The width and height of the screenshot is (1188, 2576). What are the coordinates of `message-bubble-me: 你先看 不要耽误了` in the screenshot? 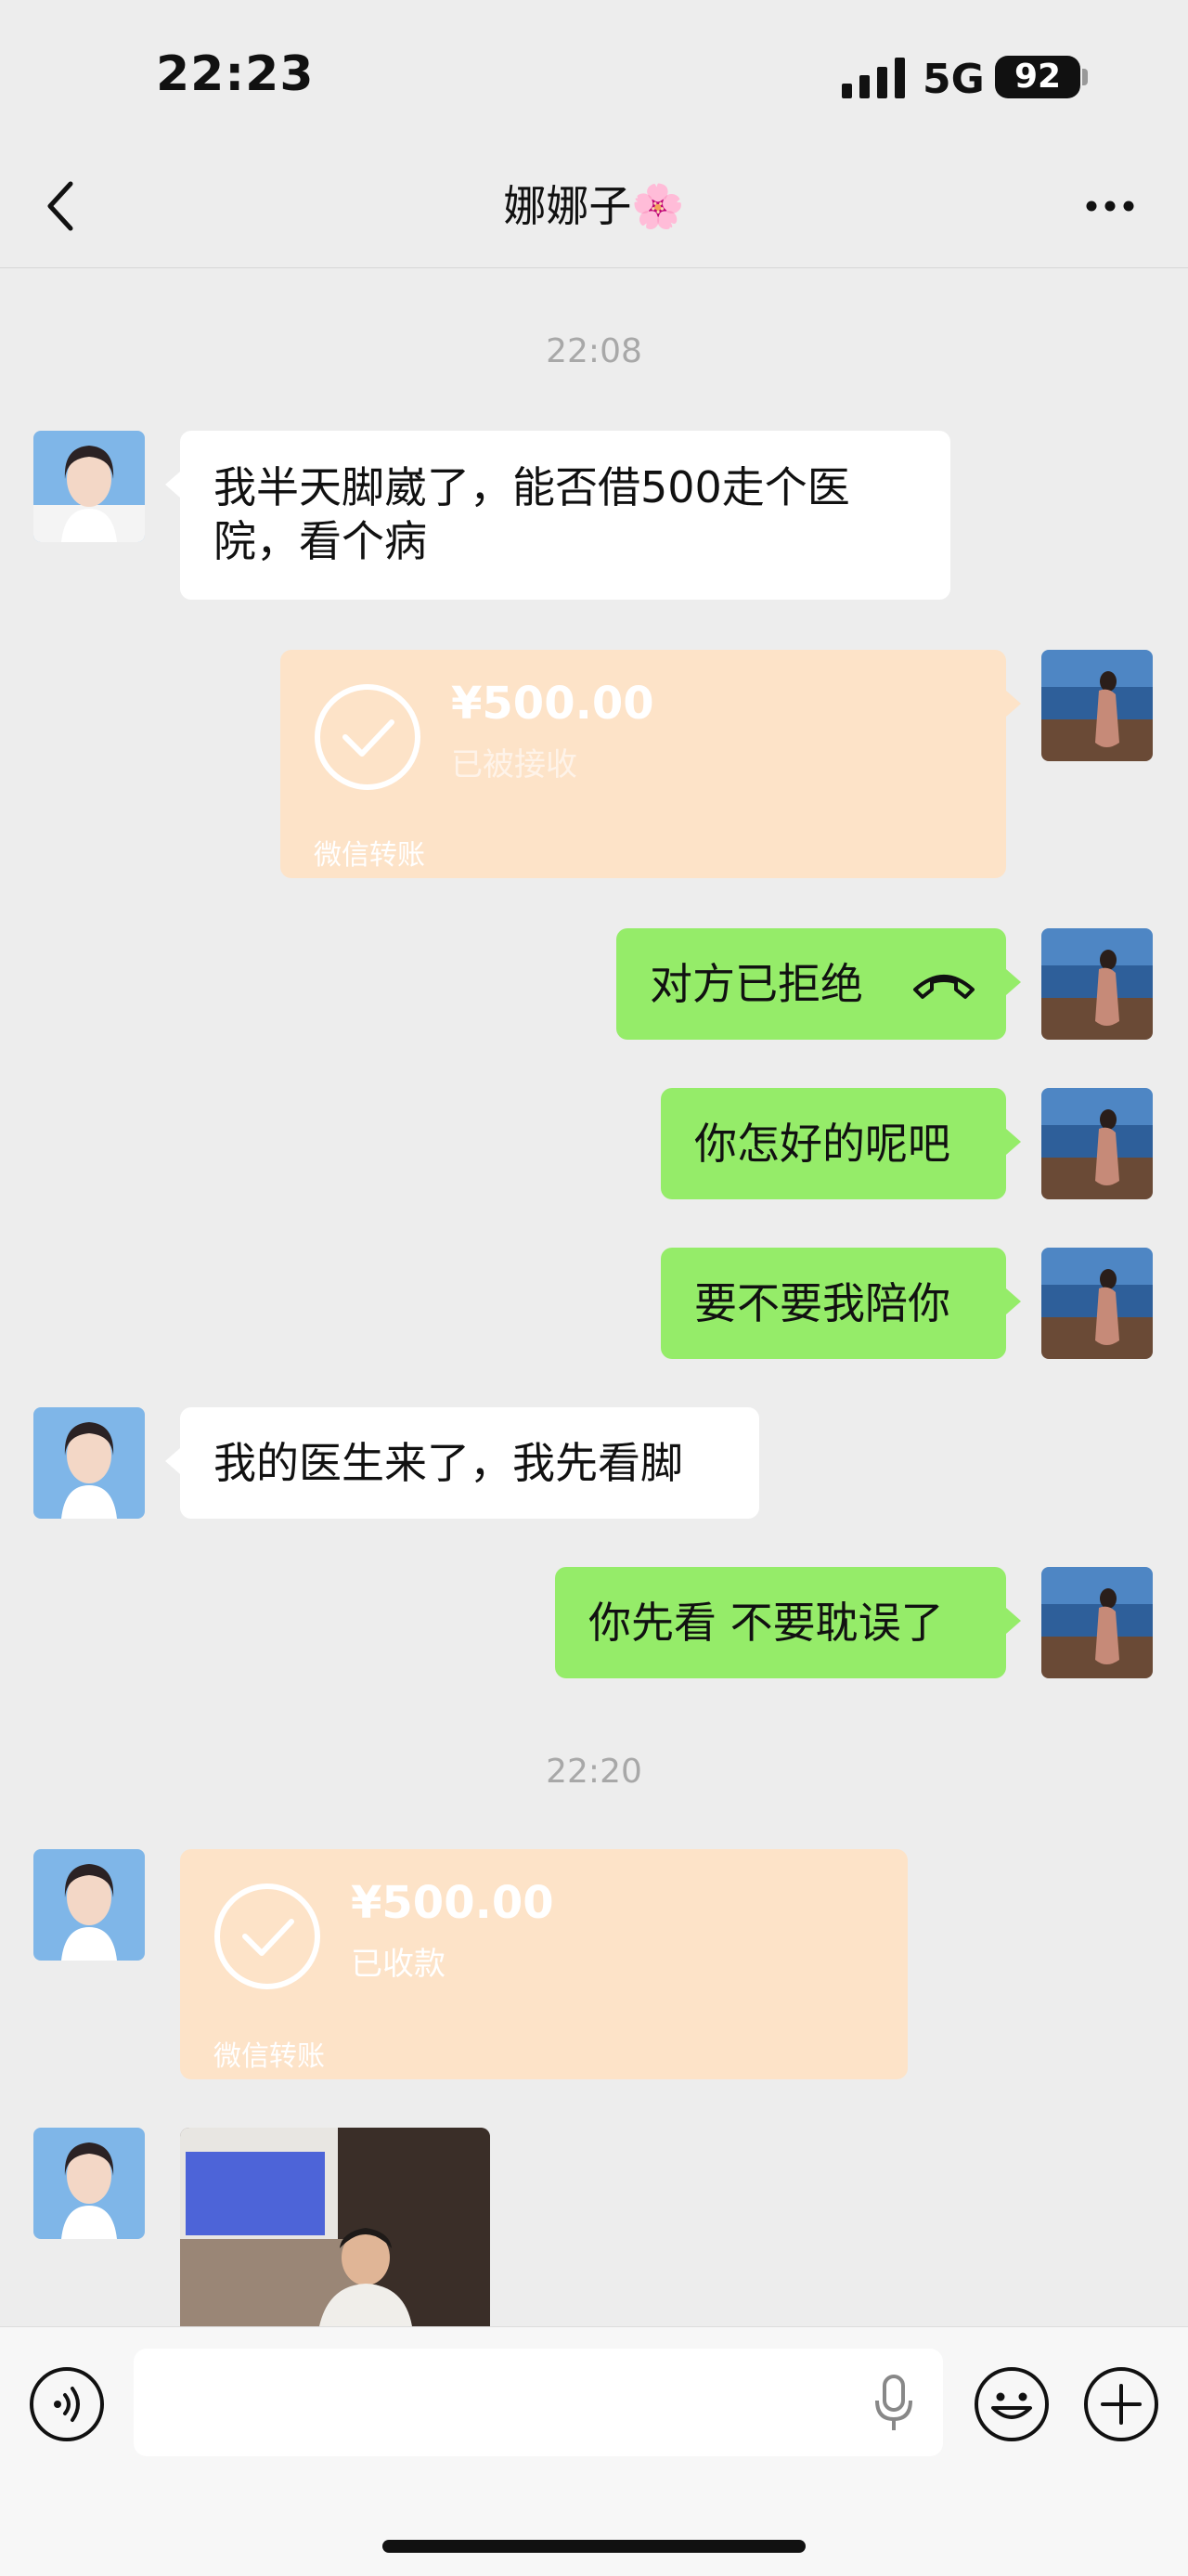 It's located at (780, 1622).